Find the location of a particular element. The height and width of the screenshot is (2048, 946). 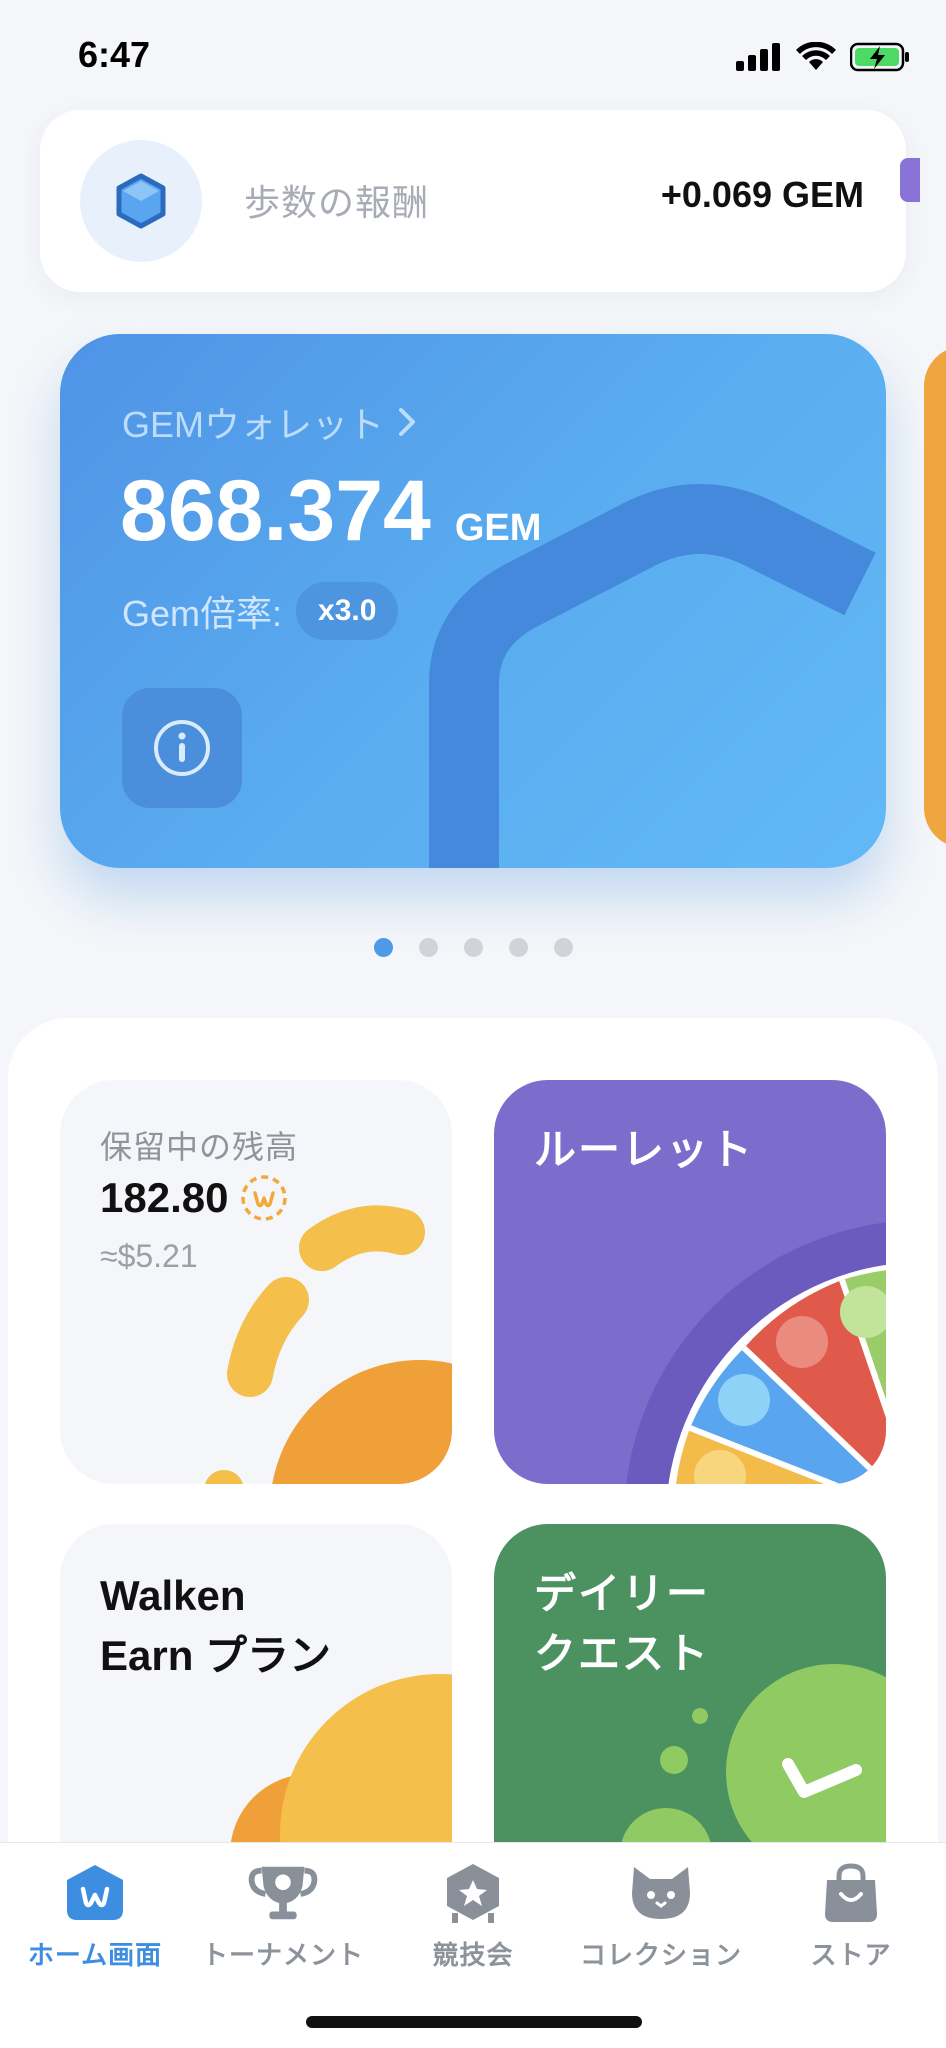

daily-quest-title: デイリー クエスト is located at coordinates (622, 1624).